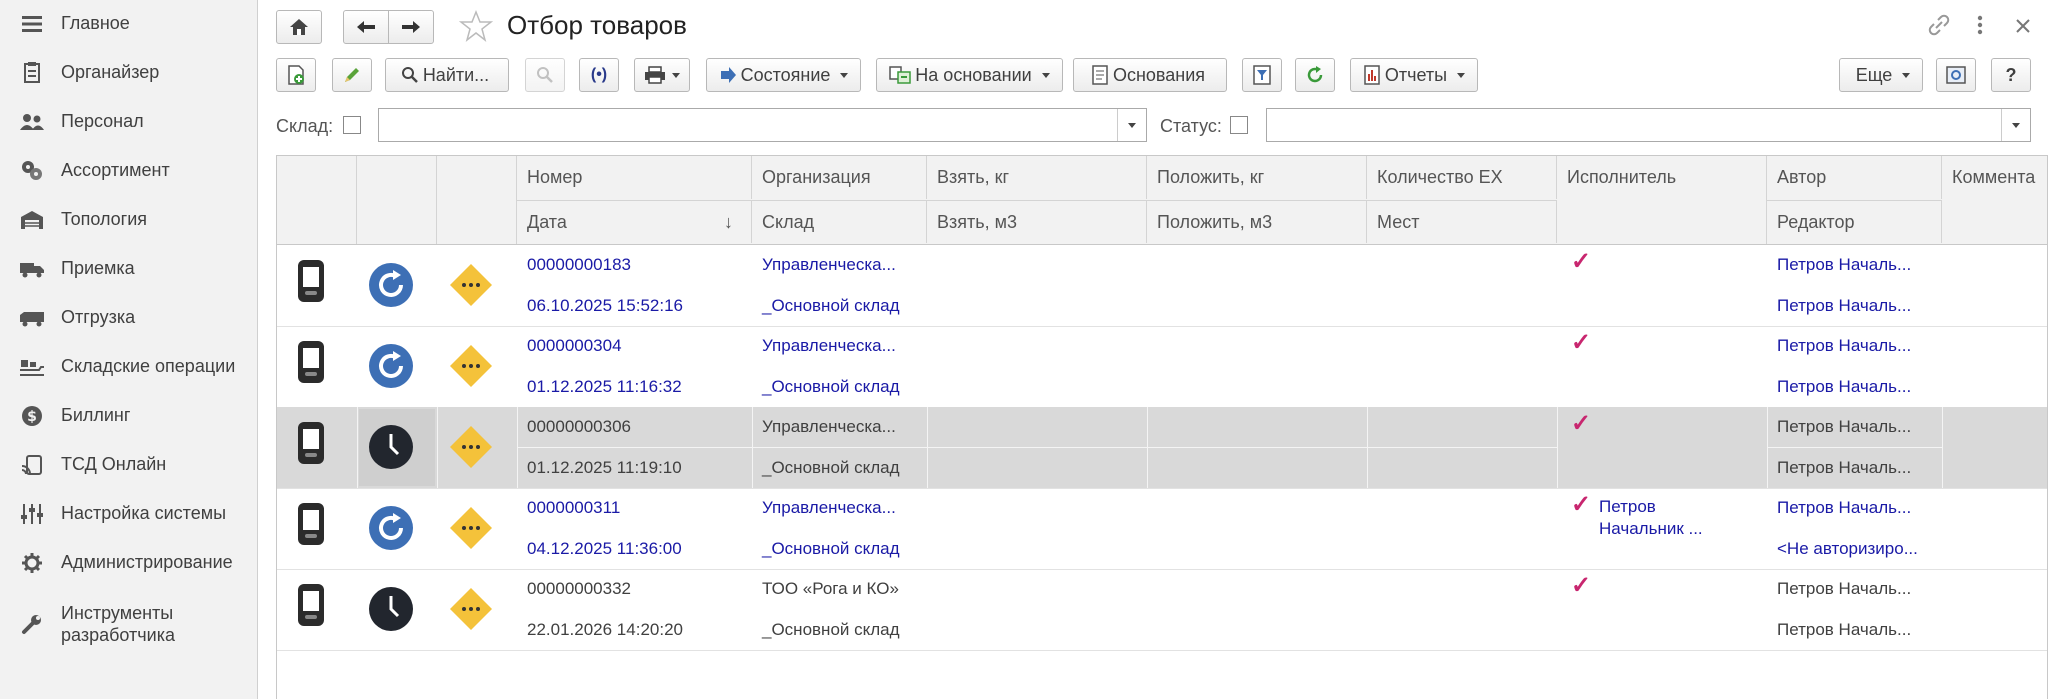 Image resolution: width=2048 pixels, height=699 pixels. What do you see at coordinates (1037, 177) in the screenshot?
I see `header-take-kg: Взять, кг` at bounding box center [1037, 177].